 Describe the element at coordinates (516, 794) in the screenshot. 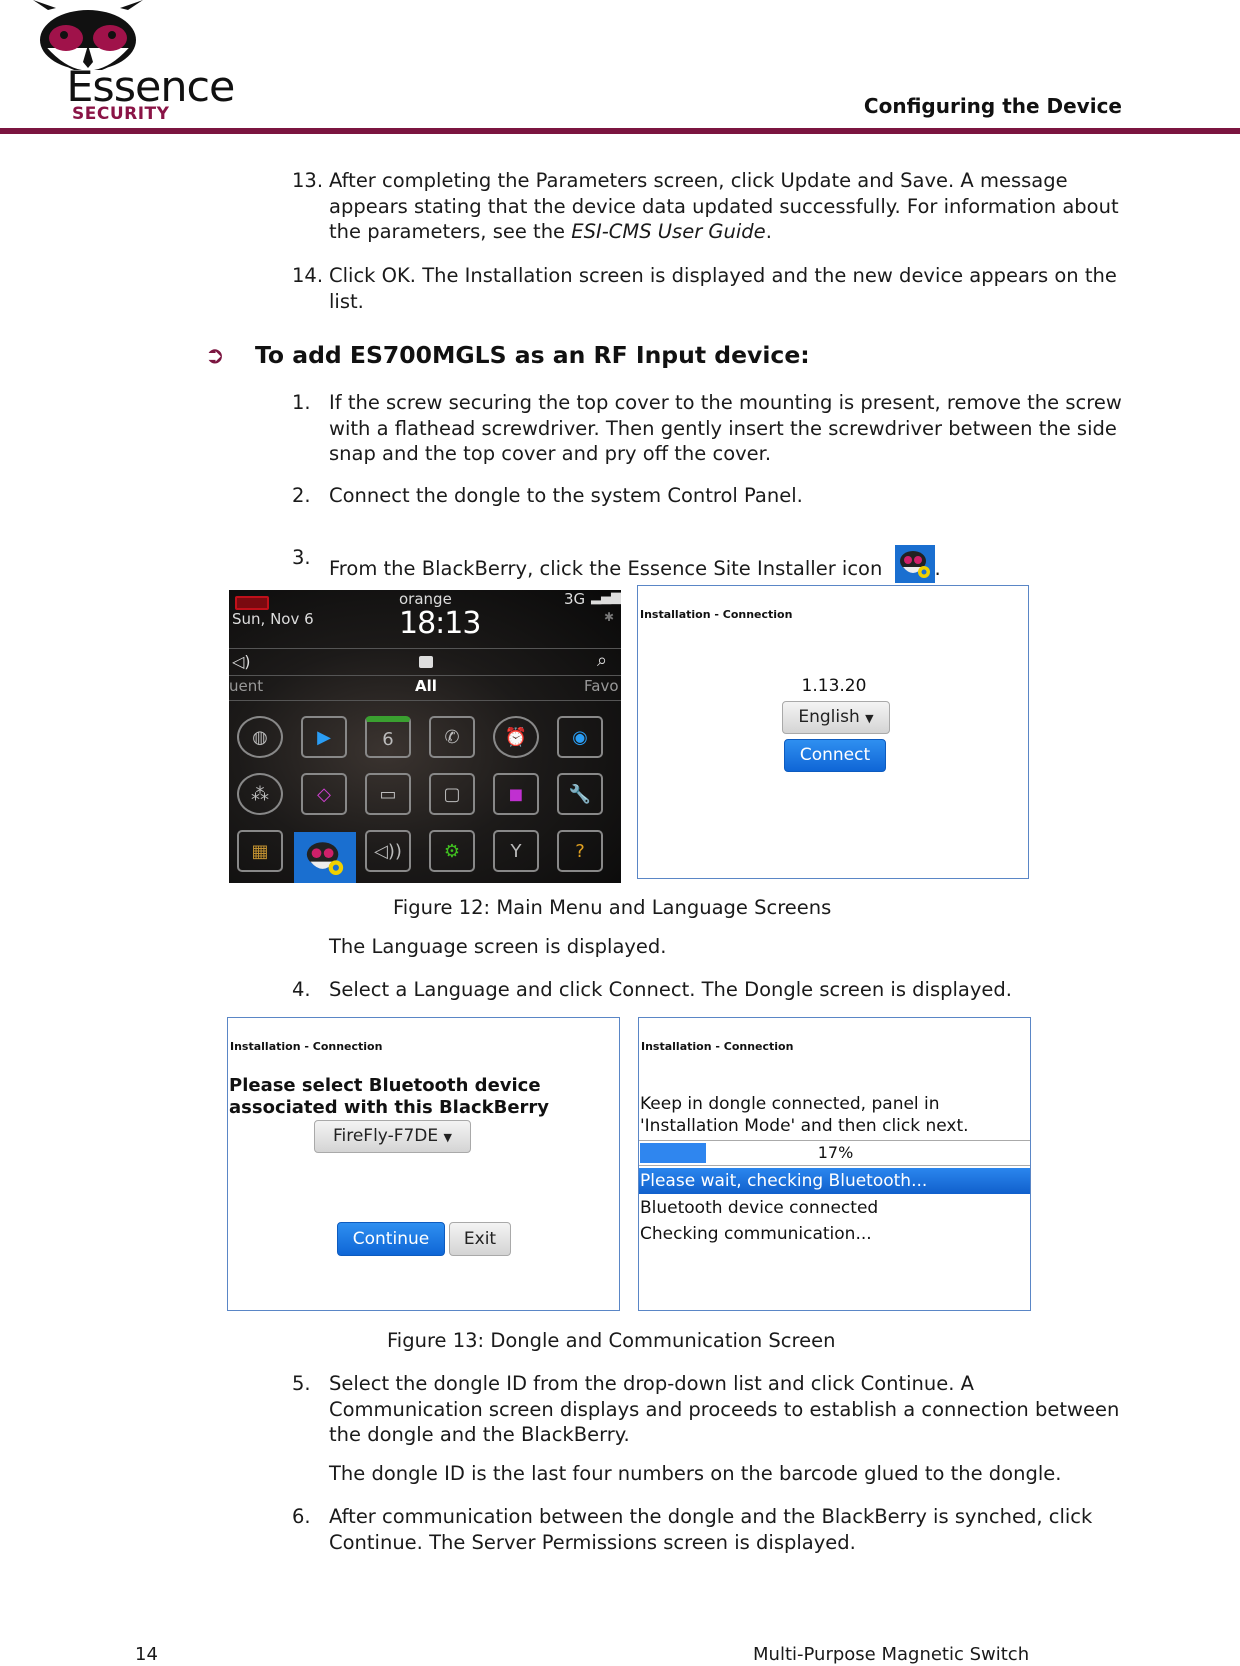

I see `games-icon: ◼` at that location.